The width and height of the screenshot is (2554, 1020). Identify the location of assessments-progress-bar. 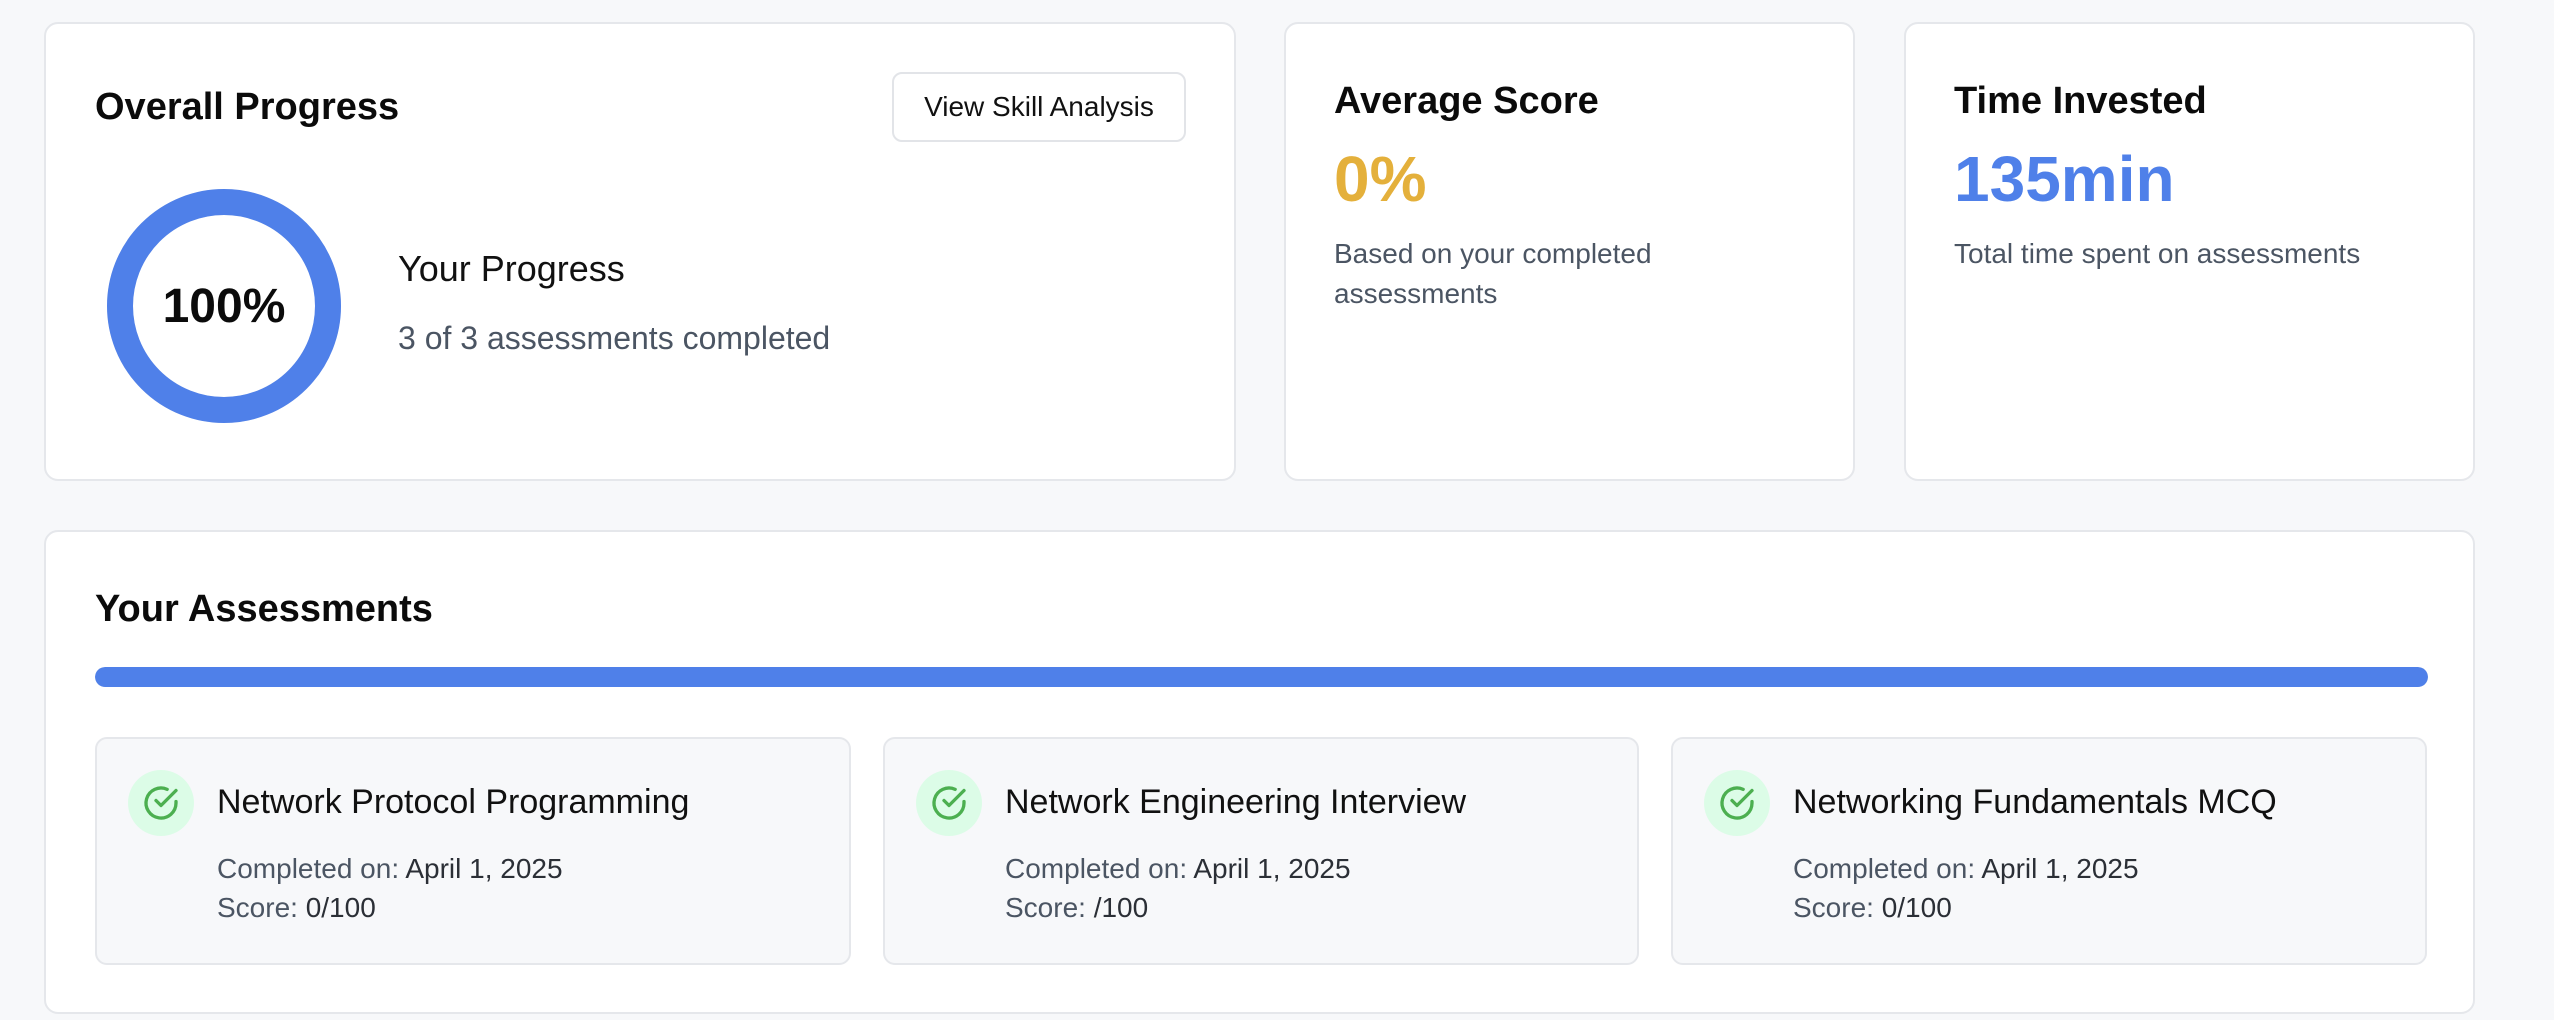
(1261, 677).